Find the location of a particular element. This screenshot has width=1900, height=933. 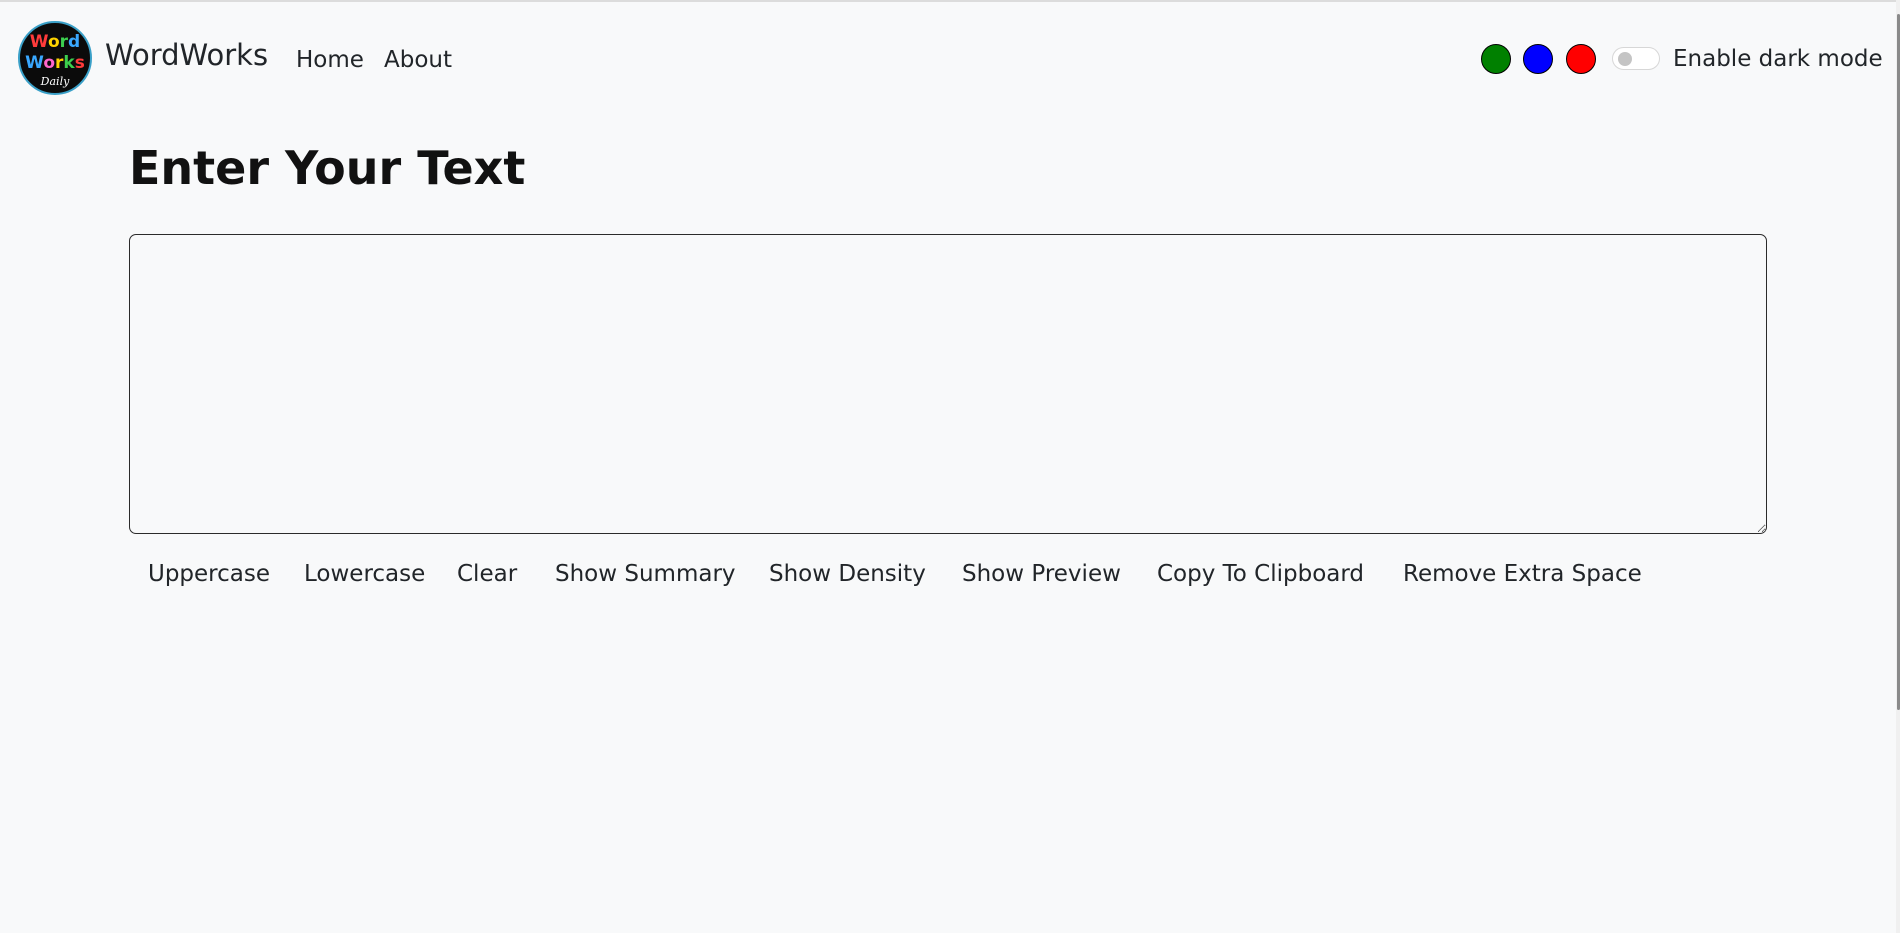

page-title: Enter Your Text is located at coordinates (327, 168).